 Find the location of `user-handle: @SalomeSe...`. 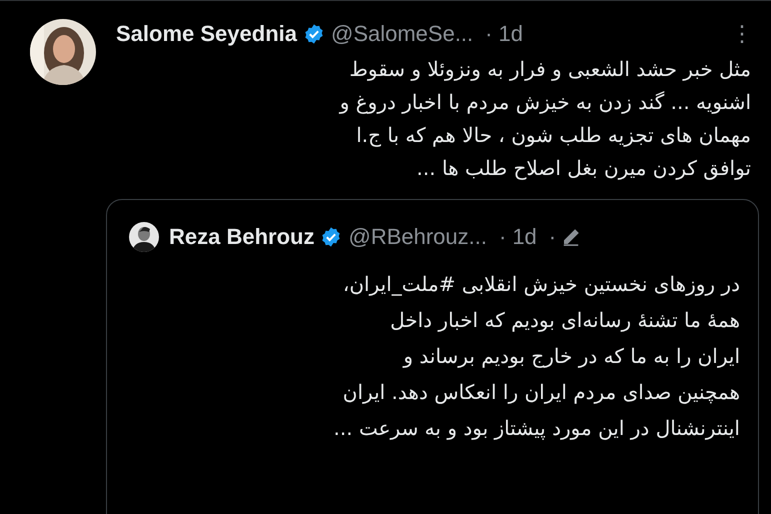

user-handle: @SalomeSe... is located at coordinates (402, 34).